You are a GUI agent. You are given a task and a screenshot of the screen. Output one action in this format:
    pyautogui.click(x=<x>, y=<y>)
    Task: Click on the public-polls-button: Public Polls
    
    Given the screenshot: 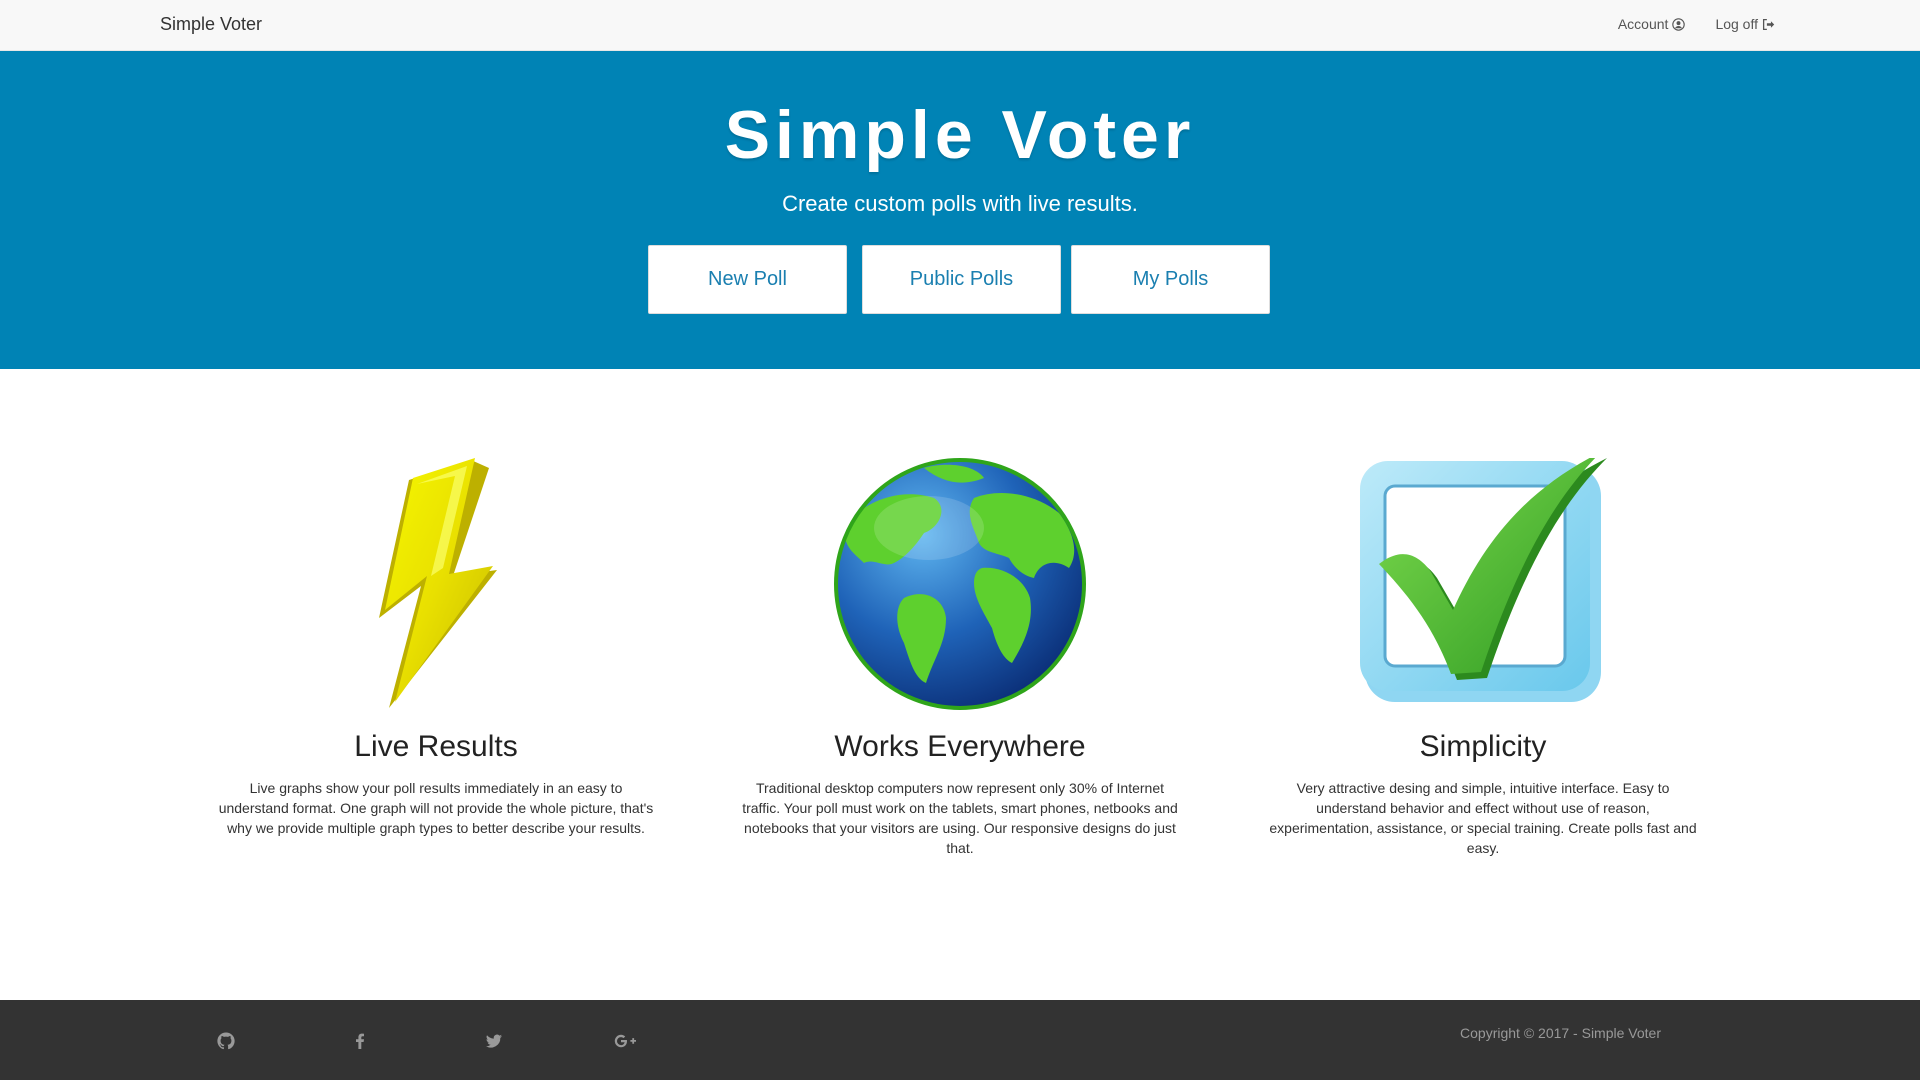 What is the action you would take?
    pyautogui.click(x=961, y=279)
    